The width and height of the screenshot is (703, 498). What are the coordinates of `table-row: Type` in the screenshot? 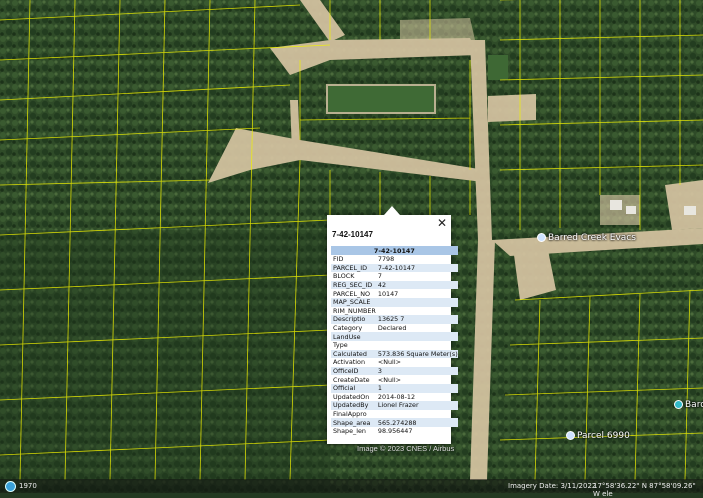 It's located at (394, 345).